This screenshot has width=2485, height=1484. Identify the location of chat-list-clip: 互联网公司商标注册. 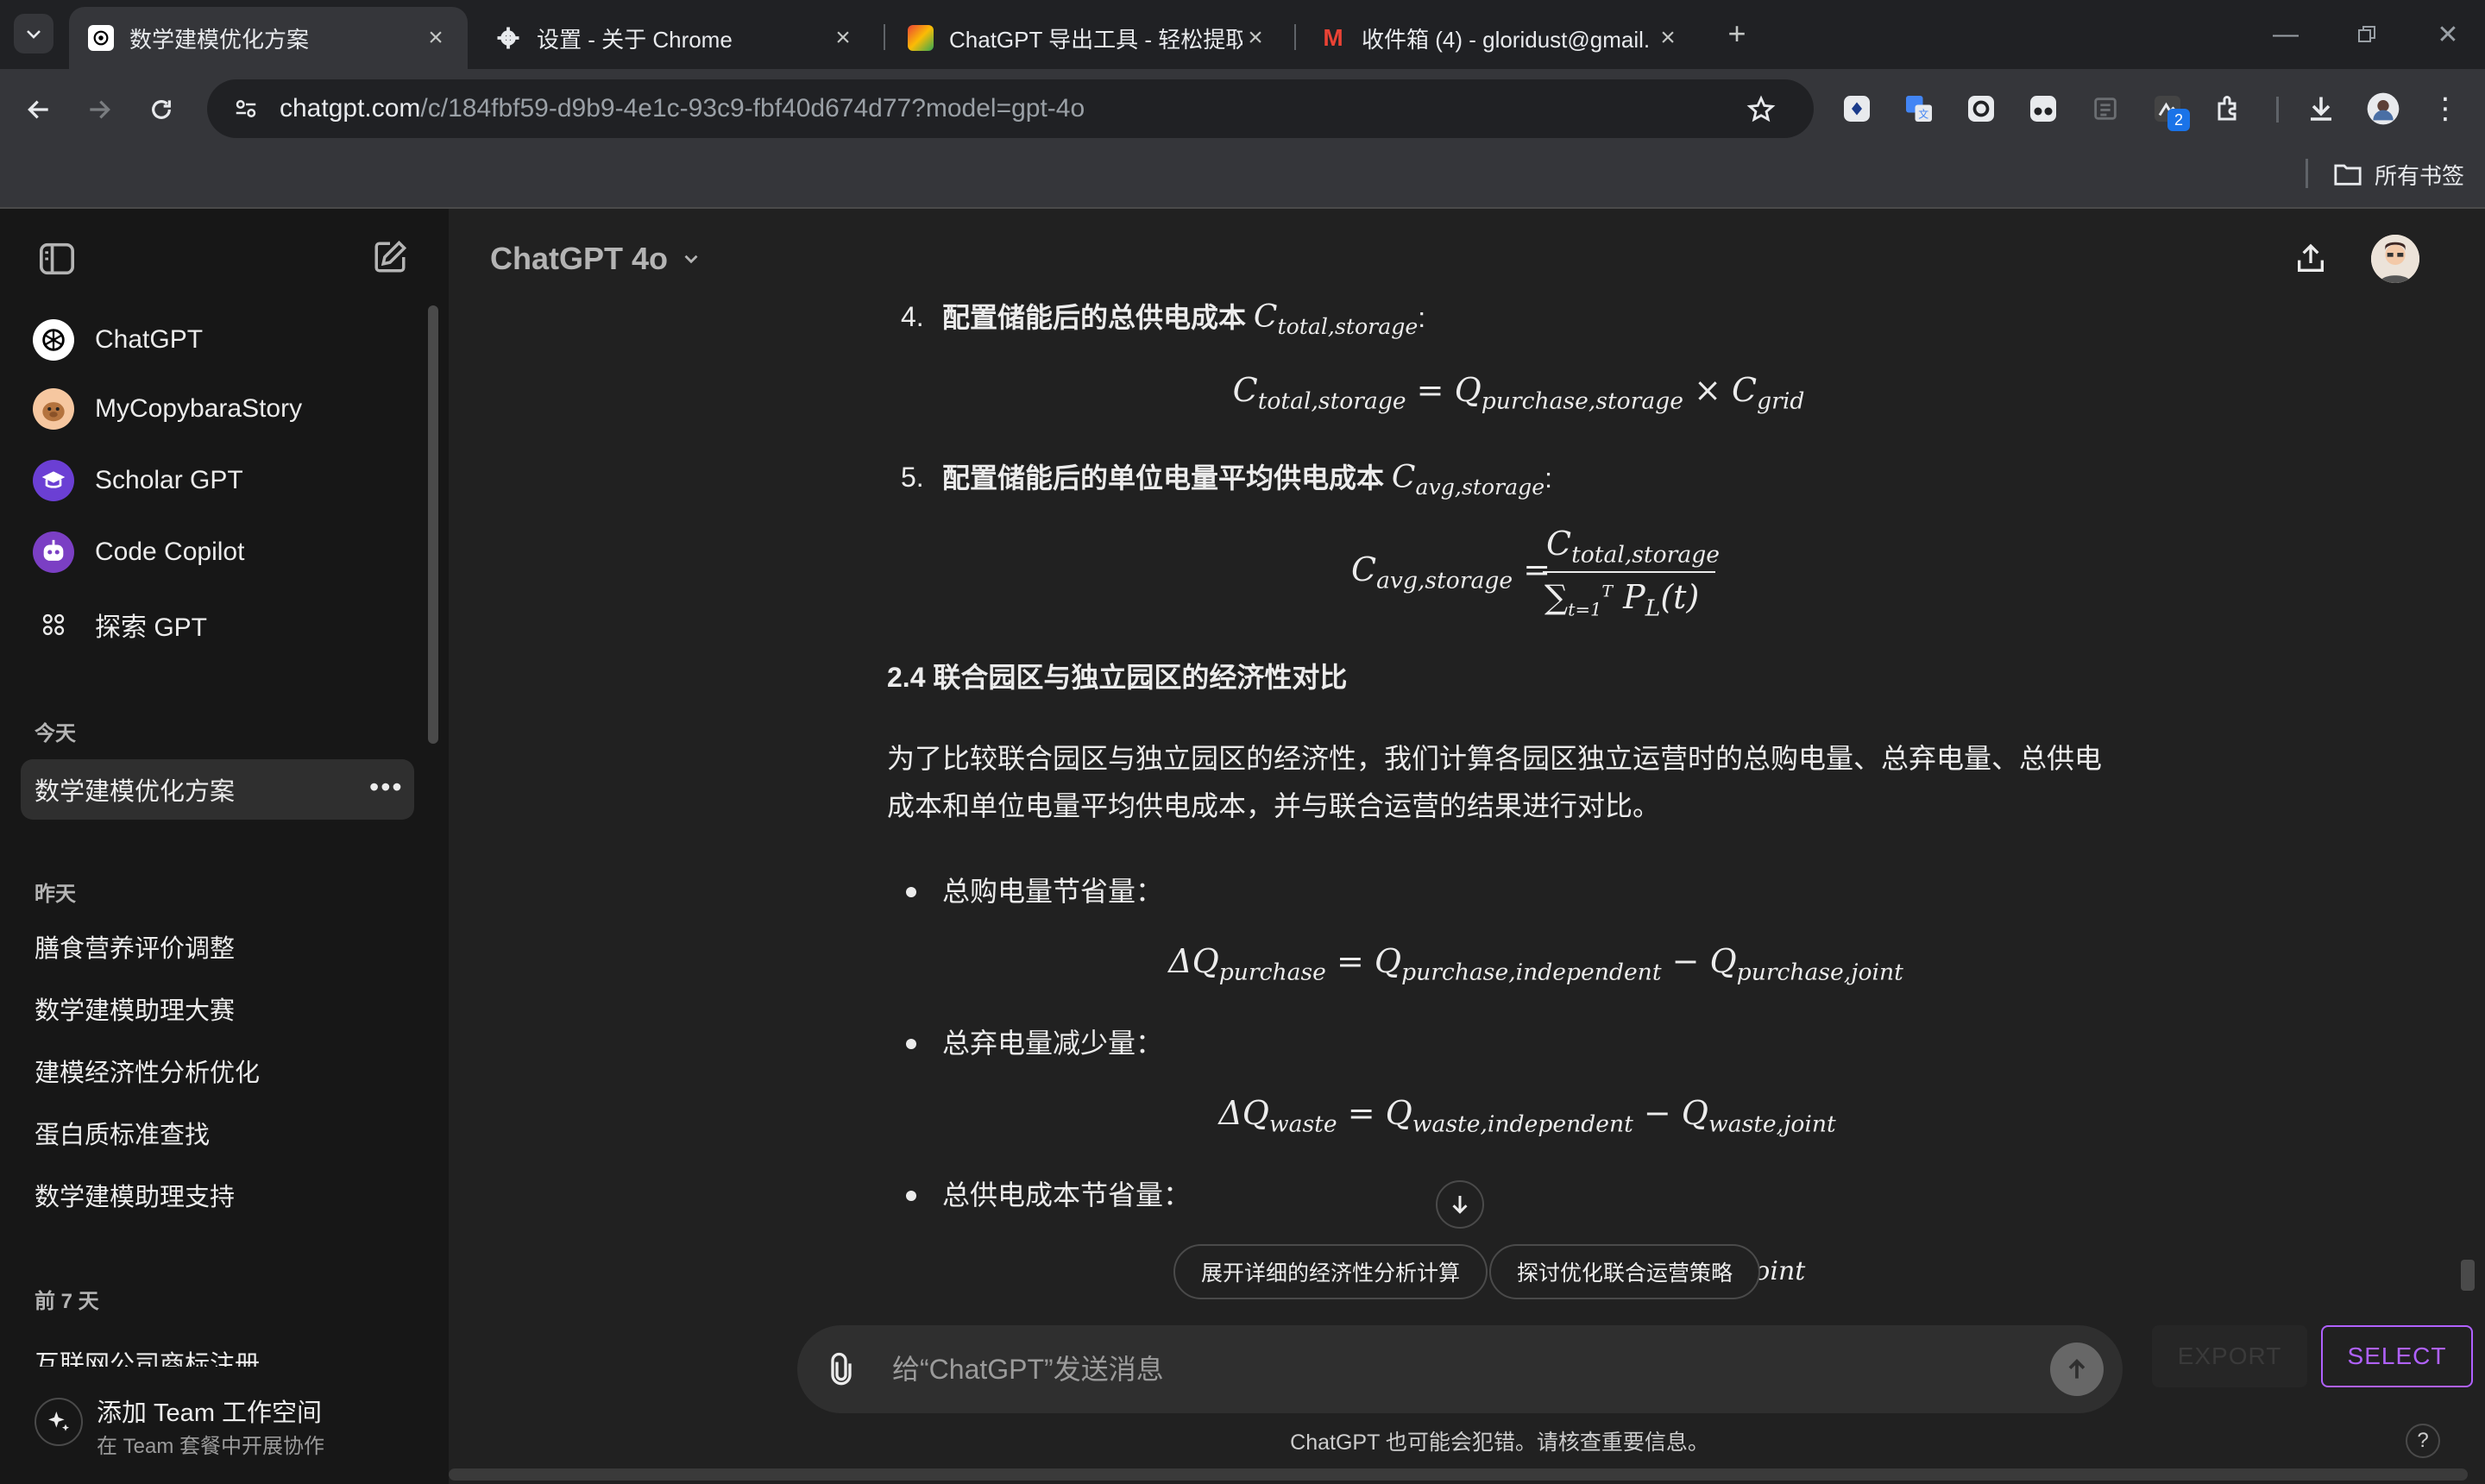
(217, 1349).